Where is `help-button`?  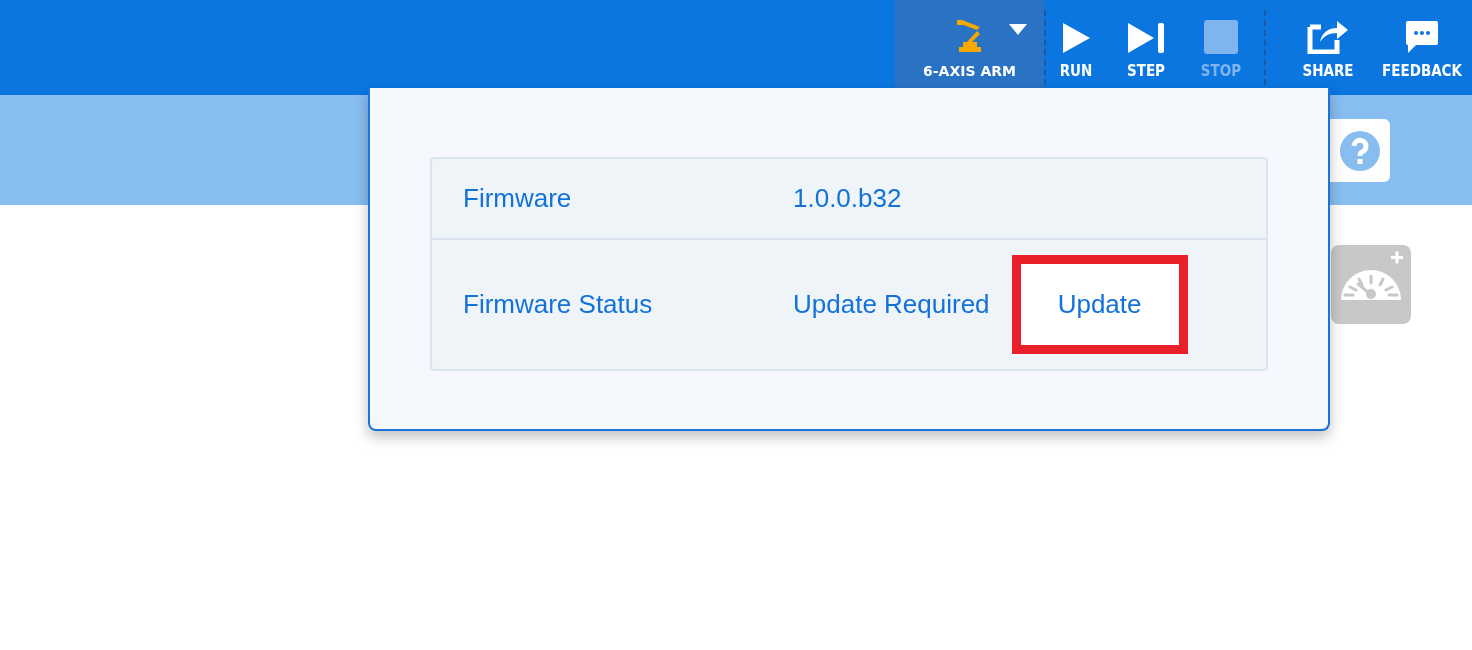
help-button is located at coordinates (1360, 150).